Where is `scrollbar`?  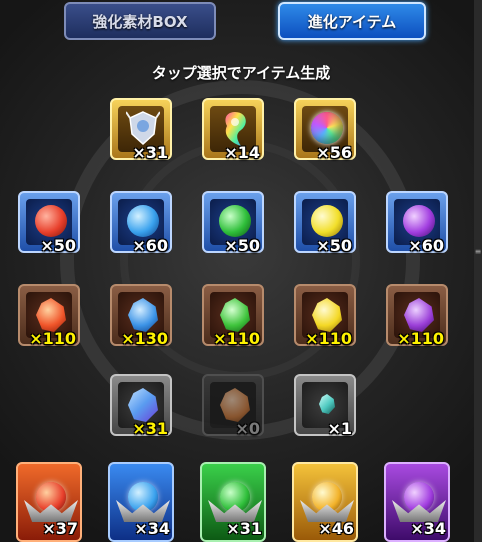
scrollbar is located at coordinates (478, 271).